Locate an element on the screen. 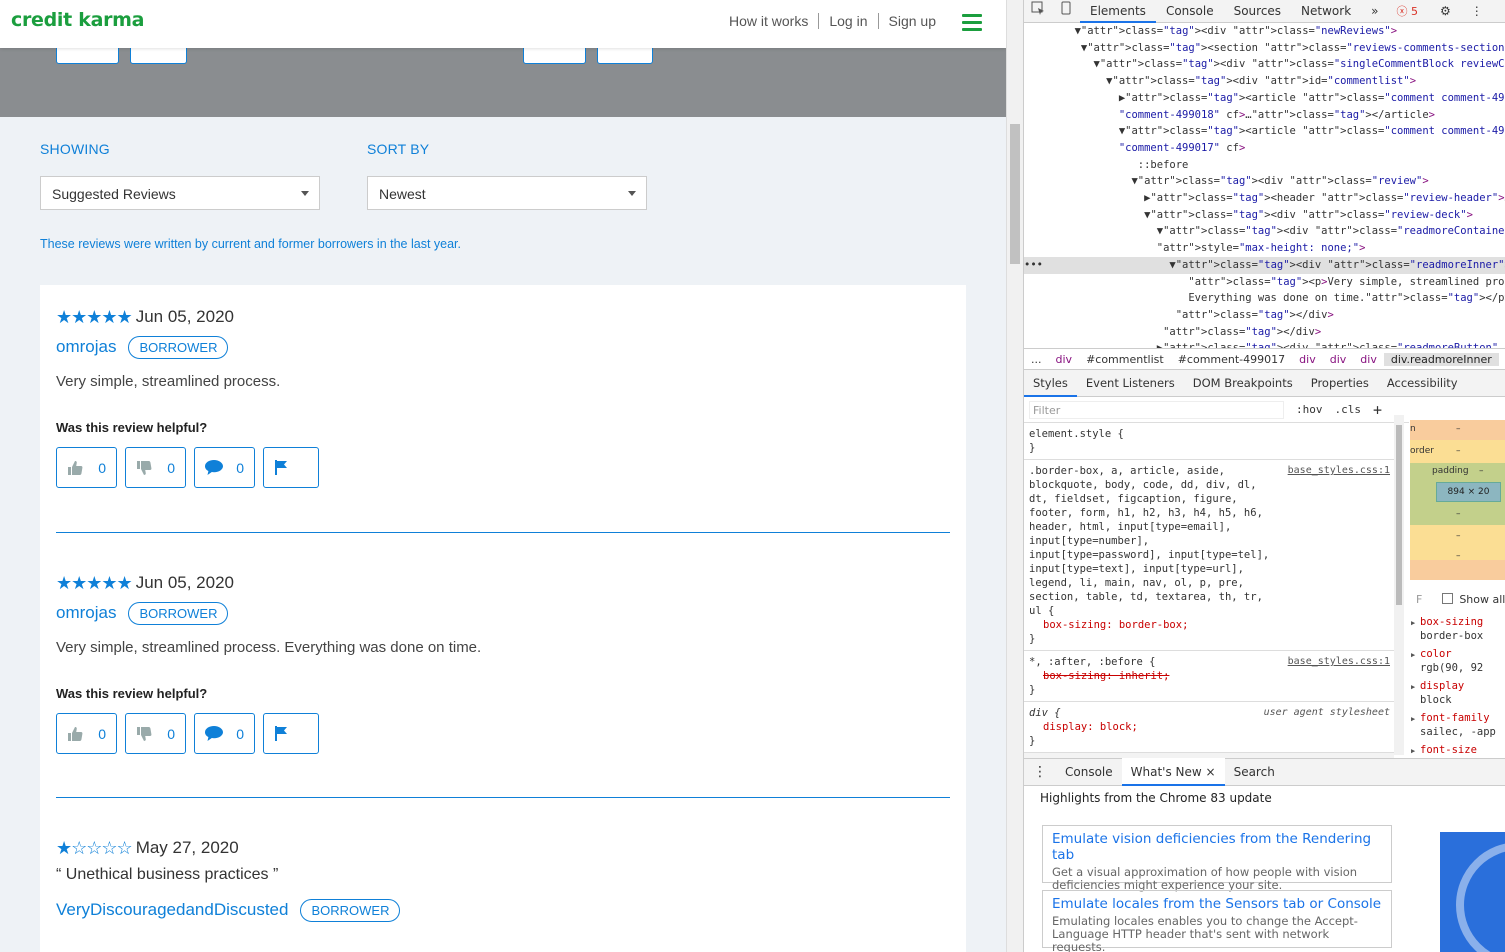  comment-bubble-icon is located at coordinates (214, 733).